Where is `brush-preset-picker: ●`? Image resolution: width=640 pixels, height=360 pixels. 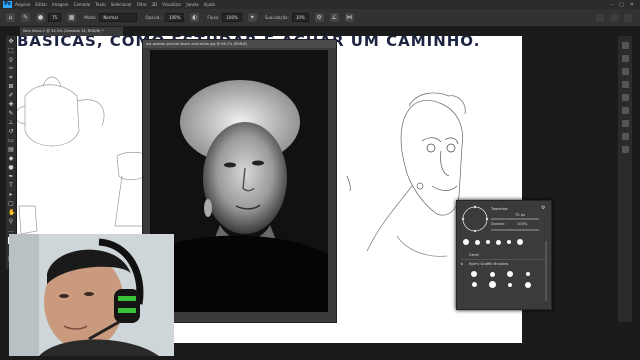
brush-preset-picker: ● is located at coordinates (40, 17).